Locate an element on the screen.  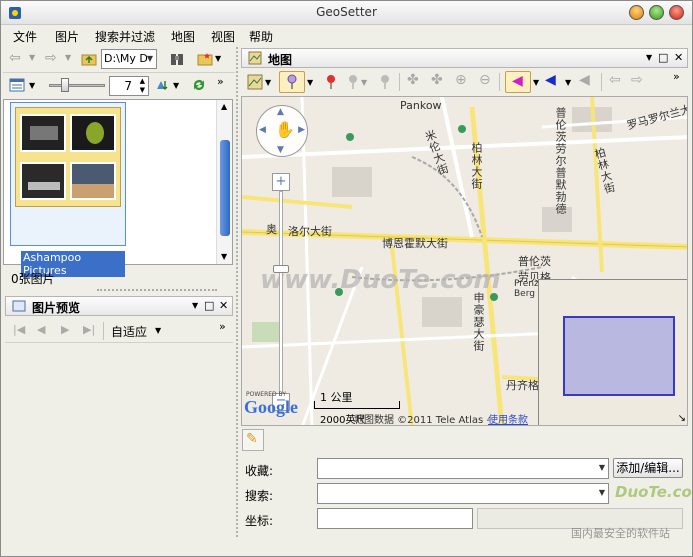
menu-view: 视图 is located at coordinates (223, 36).